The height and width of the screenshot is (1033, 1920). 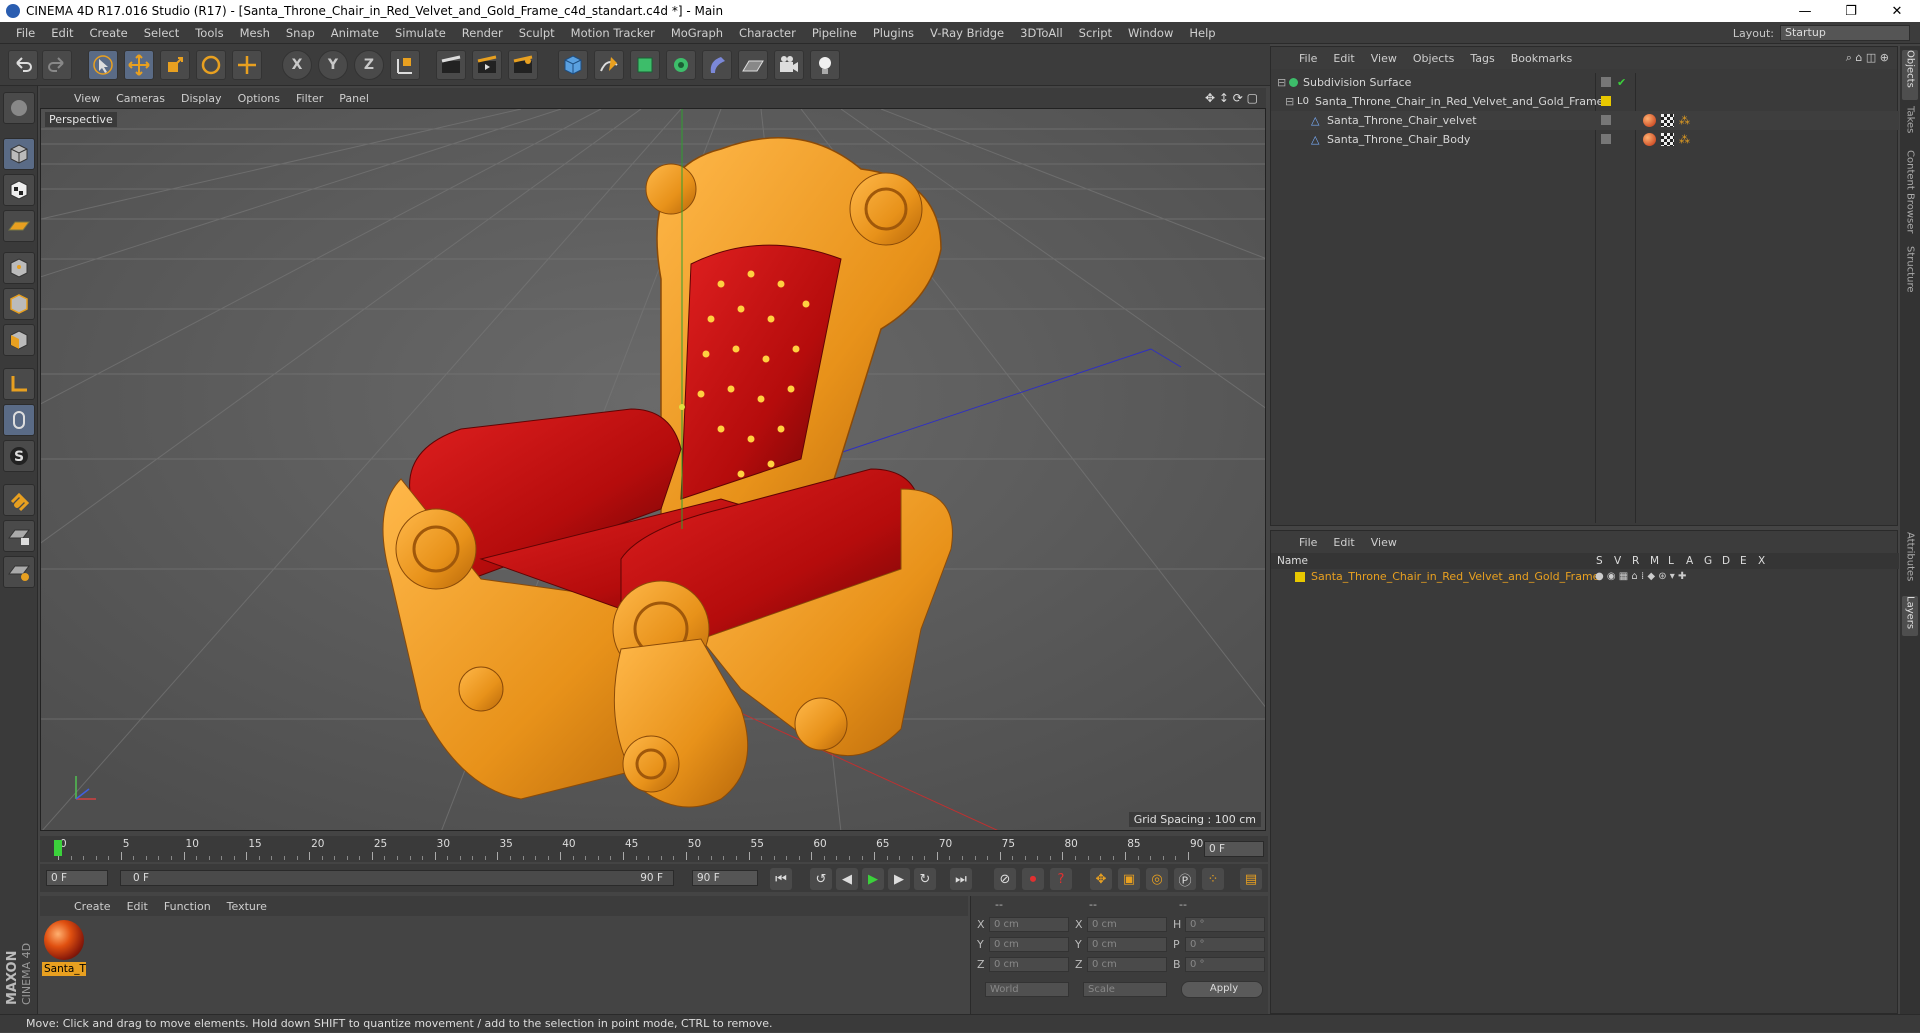 I want to click on rotate-tool, so click(x=211, y=65).